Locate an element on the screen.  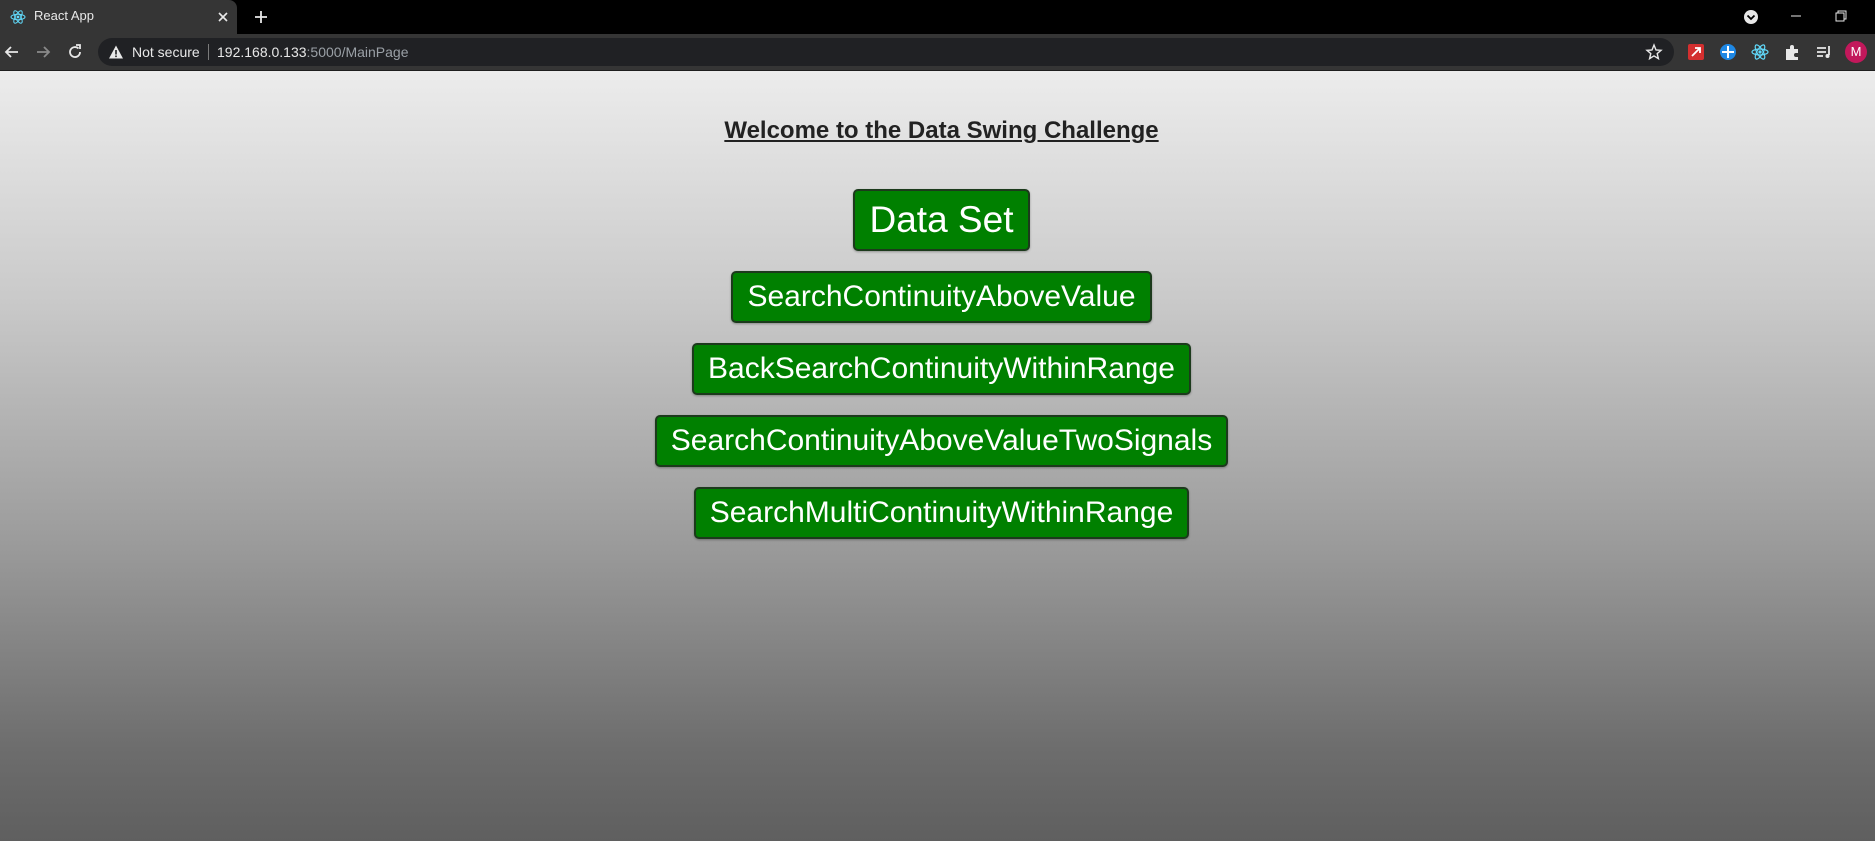
tab-search-icon is located at coordinates (1751, 17).